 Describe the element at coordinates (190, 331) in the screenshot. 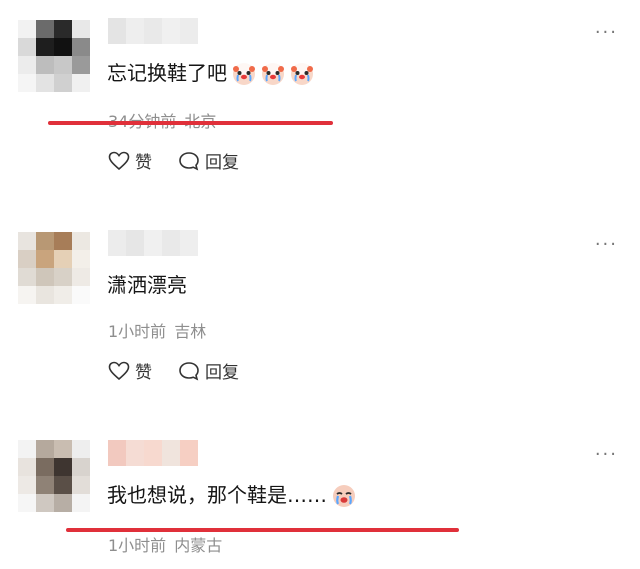

I see `comment-location: 吉林` at that location.